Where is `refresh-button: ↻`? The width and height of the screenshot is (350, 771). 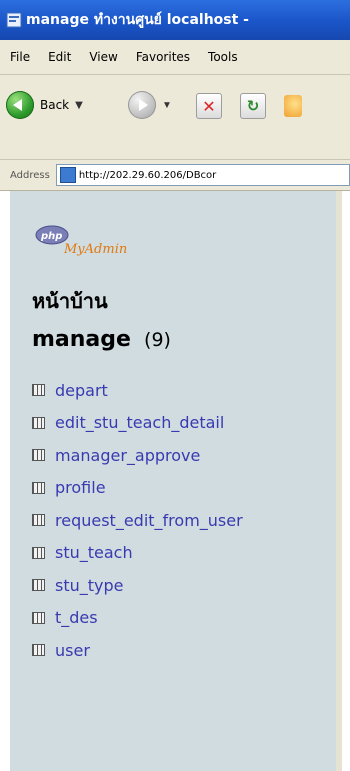 refresh-button: ↻ is located at coordinates (253, 106).